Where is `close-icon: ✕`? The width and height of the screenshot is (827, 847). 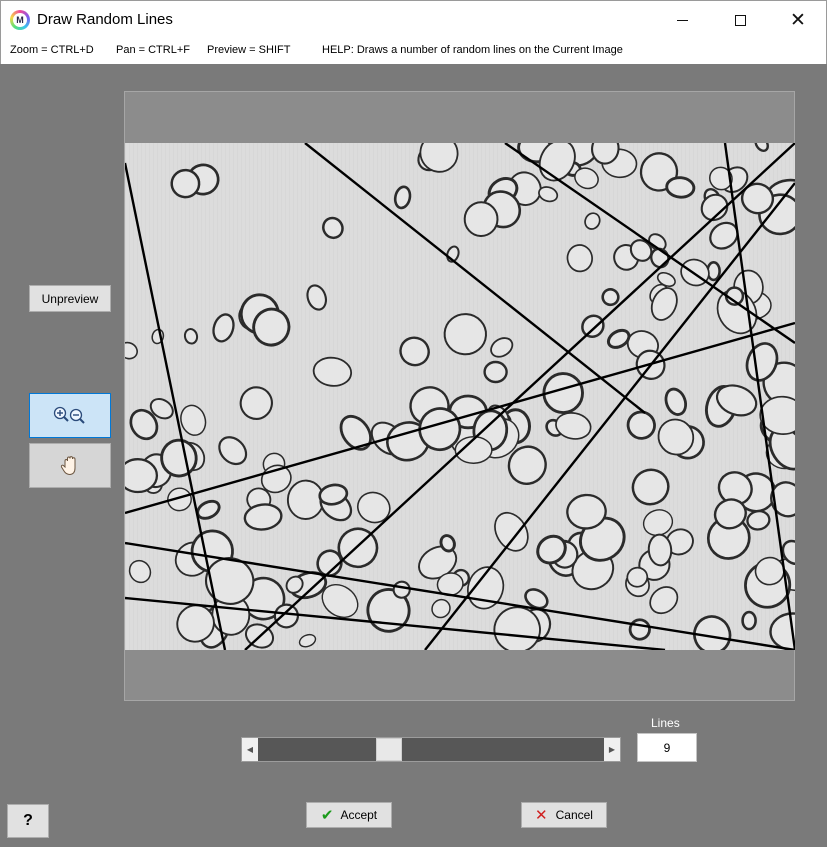
close-icon: ✕ is located at coordinates (798, 20).